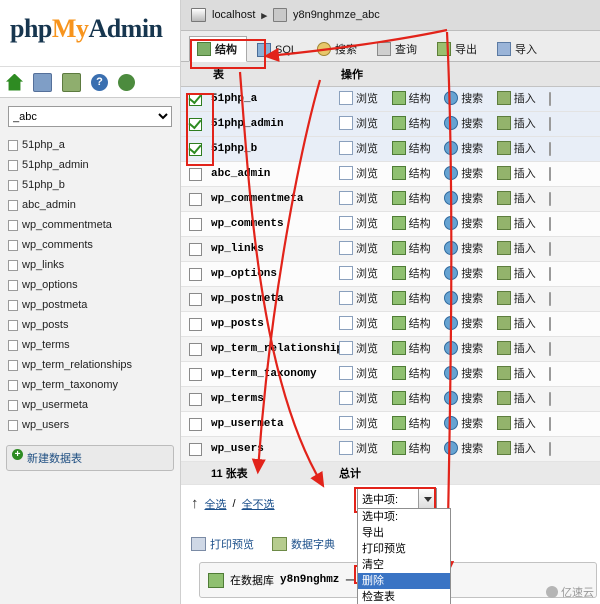 This screenshot has width=600, height=604. What do you see at coordinates (273, 374) in the screenshot?
I see `row-table-name: wp_term_taxonomy` at bounding box center [273, 374].